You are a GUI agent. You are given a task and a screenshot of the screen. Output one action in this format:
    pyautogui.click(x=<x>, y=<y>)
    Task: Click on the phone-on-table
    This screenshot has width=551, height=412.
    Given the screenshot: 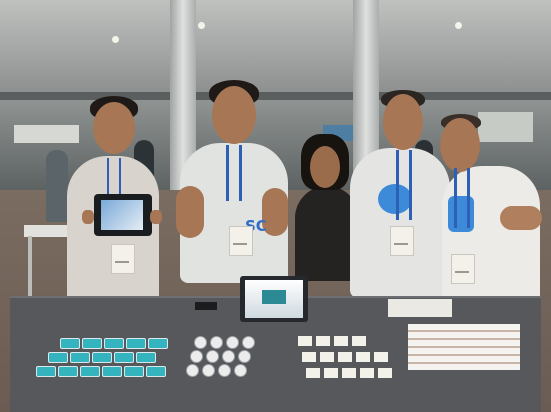 What is the action you would take?
    pyautogui.click(x=206, y=306)
    